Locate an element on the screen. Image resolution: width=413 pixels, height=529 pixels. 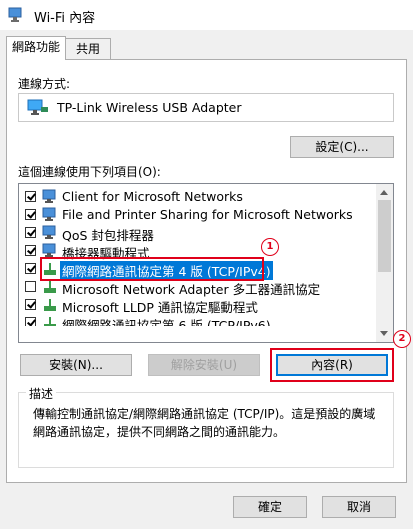
list-item: 網際網路通訊協定第 6 版 (TCP/IPv6) is located at coordinates (197, 320).